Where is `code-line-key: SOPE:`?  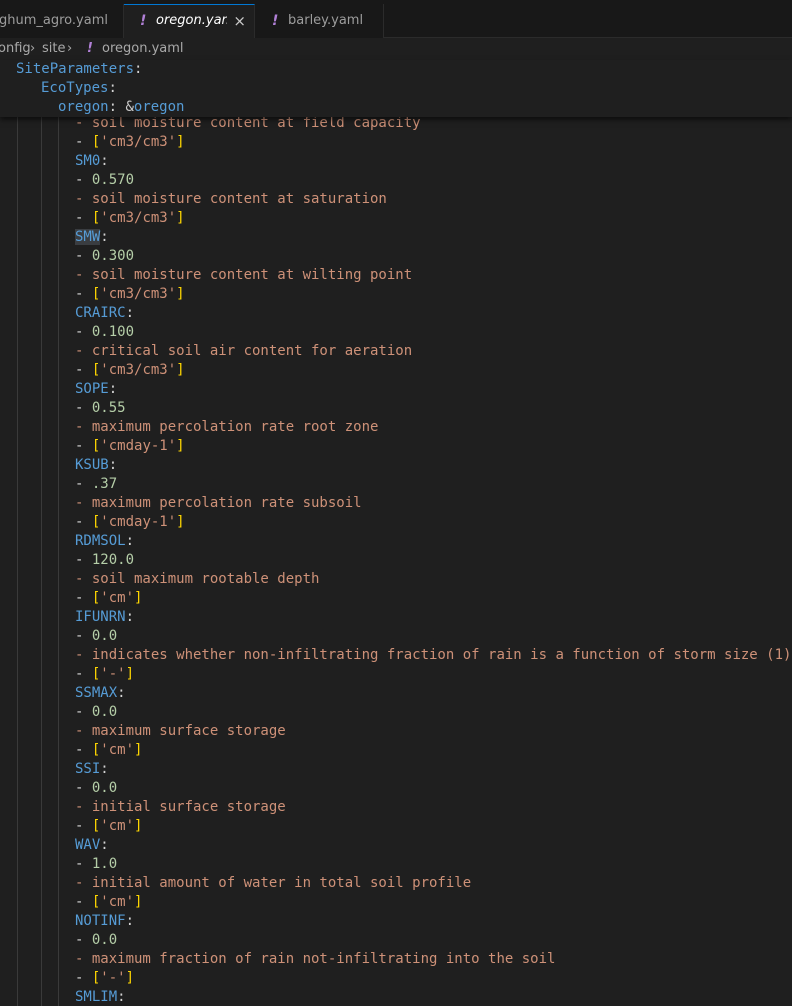
code-line-key: SOPE: is located at coordinates (96, 389).